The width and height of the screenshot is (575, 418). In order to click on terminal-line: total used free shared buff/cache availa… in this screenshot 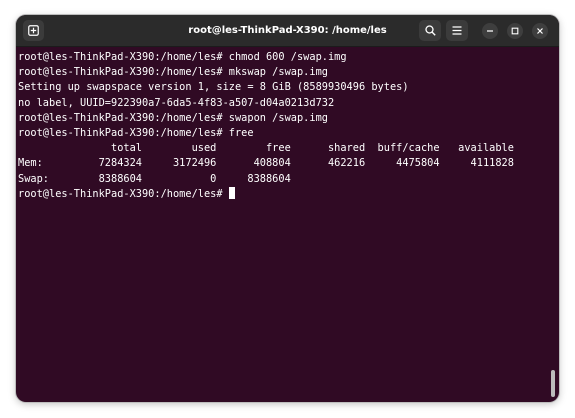, I will do `click(266, 148)`.